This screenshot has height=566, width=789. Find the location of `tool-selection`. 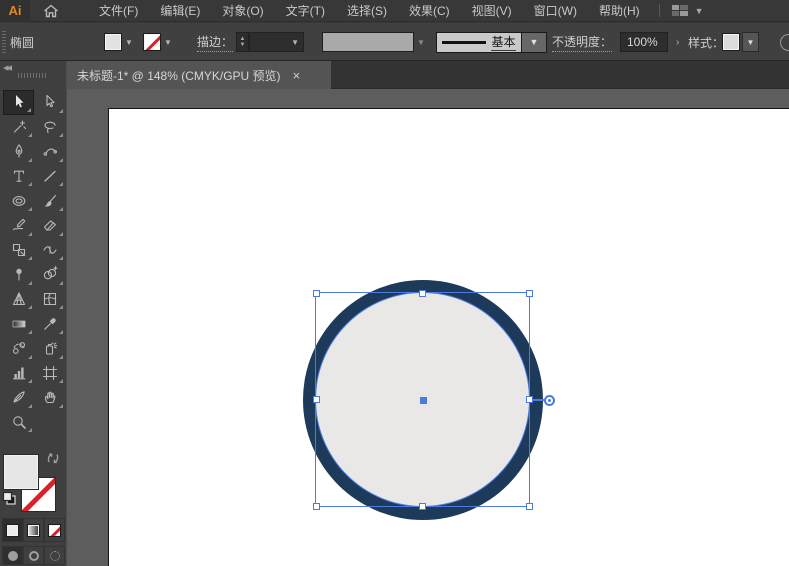

tool-selection is located at coordinates (18, 102).